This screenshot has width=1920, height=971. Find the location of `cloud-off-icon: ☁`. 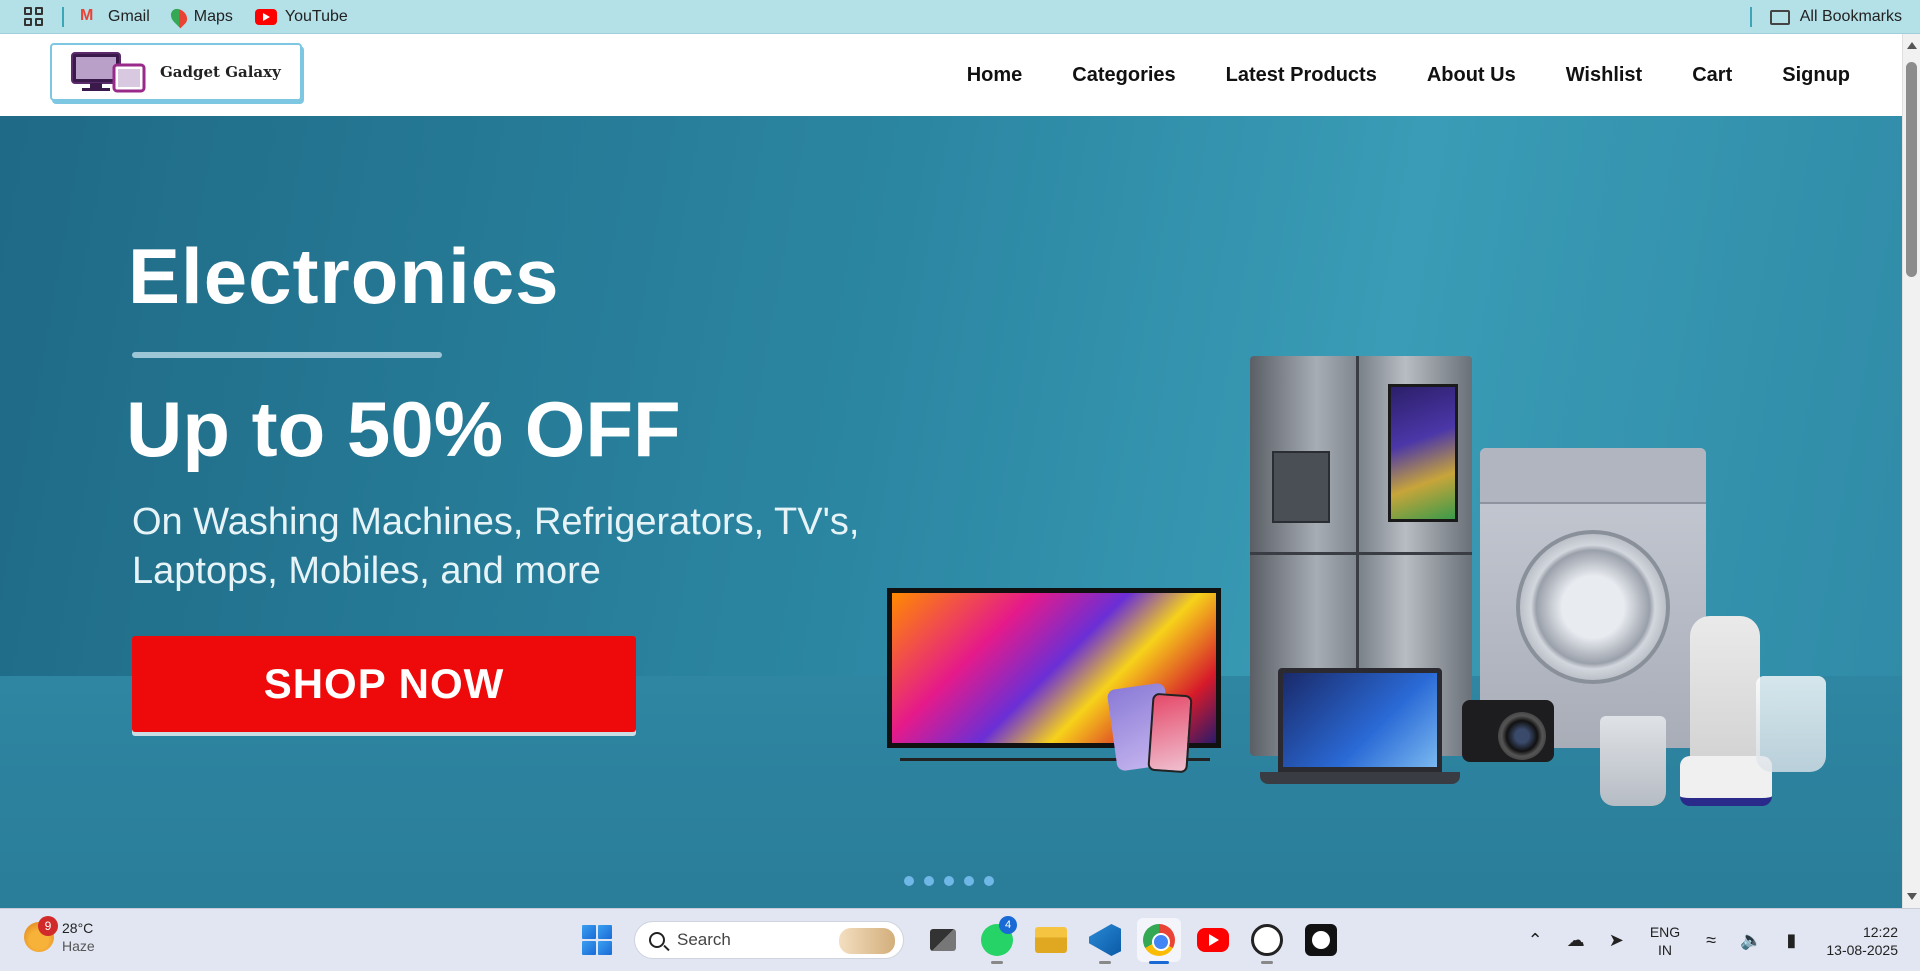

cloud-off-icon: ☁ is located at coordinates (1576, 940).